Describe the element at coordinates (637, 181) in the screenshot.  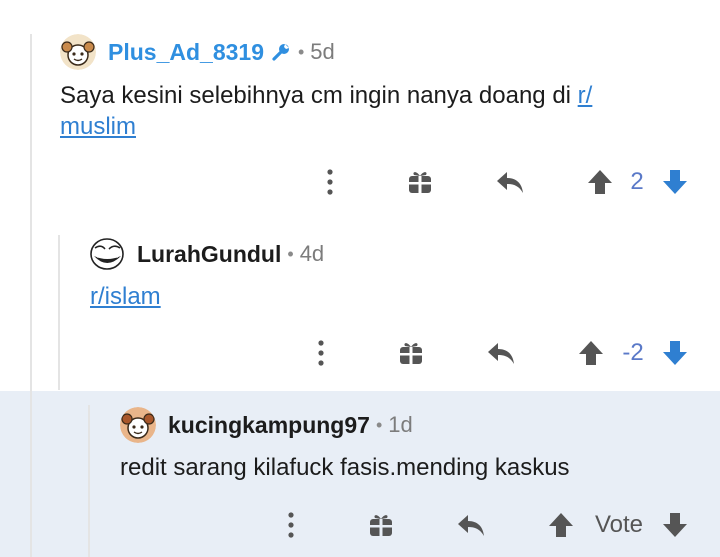
I see `vote-score: 2` at that location.